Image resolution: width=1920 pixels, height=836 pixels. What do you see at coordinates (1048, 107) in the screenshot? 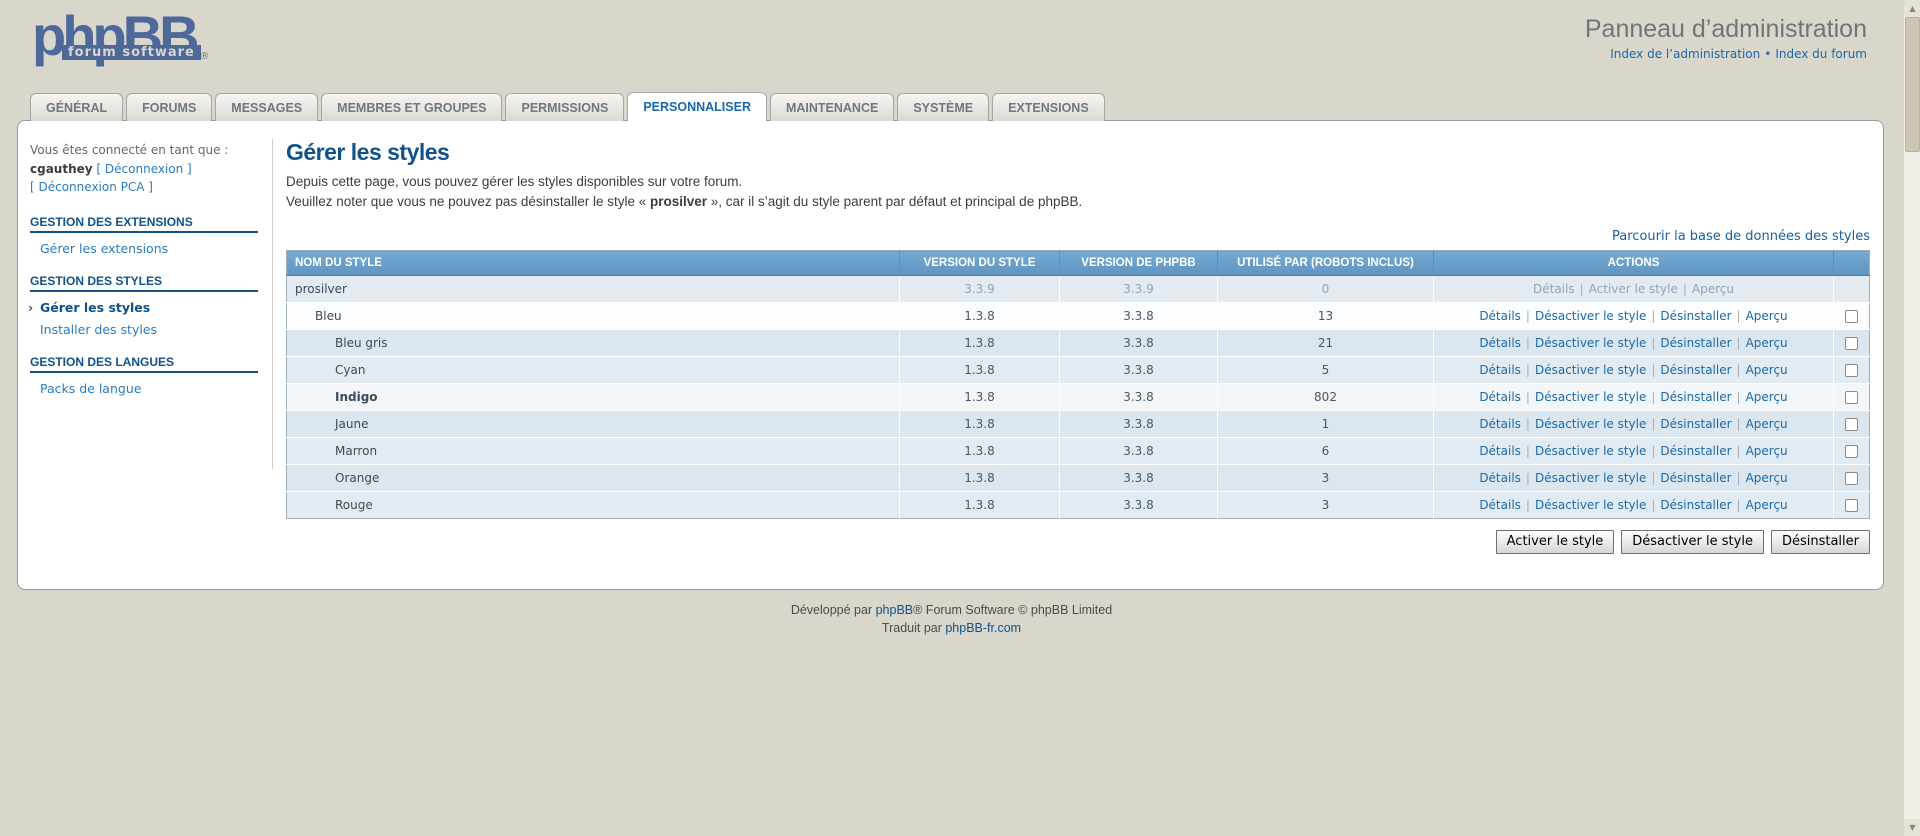
I see `tab-extensions: EXTENSIONS` at bounding box center [1048, 107].